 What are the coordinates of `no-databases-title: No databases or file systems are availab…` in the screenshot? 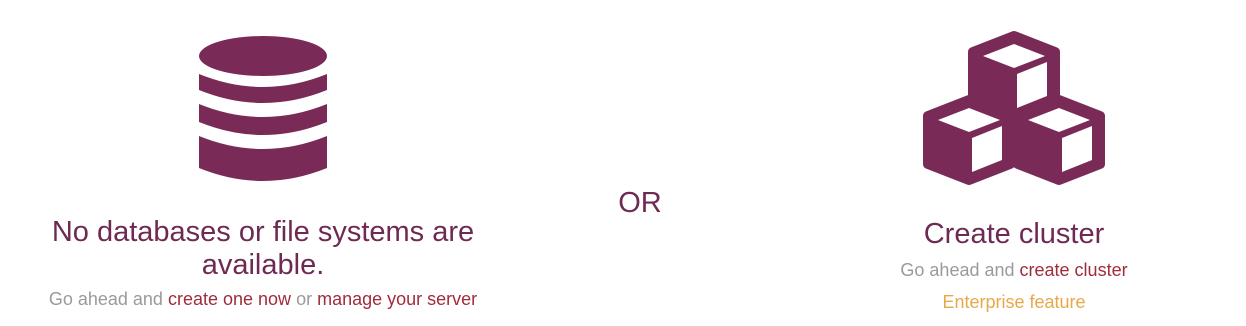 It's located at (263, 248).